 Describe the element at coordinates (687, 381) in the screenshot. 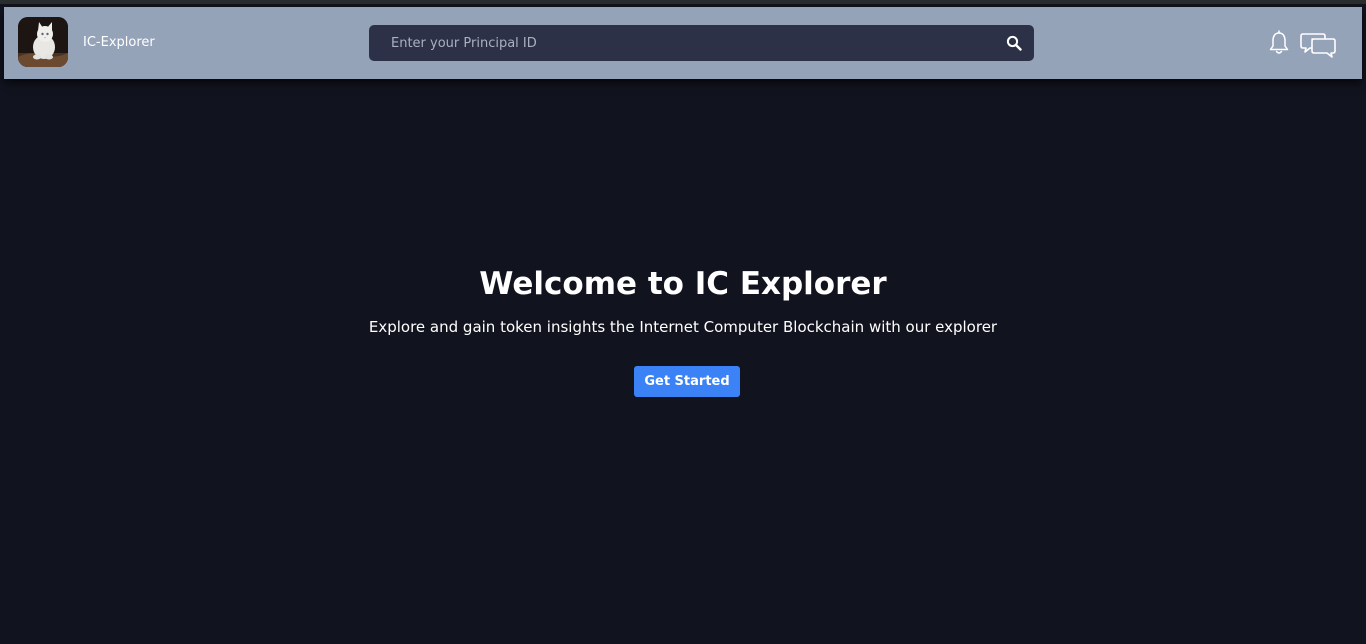

I see `get-started-button: Get Started` at that location.